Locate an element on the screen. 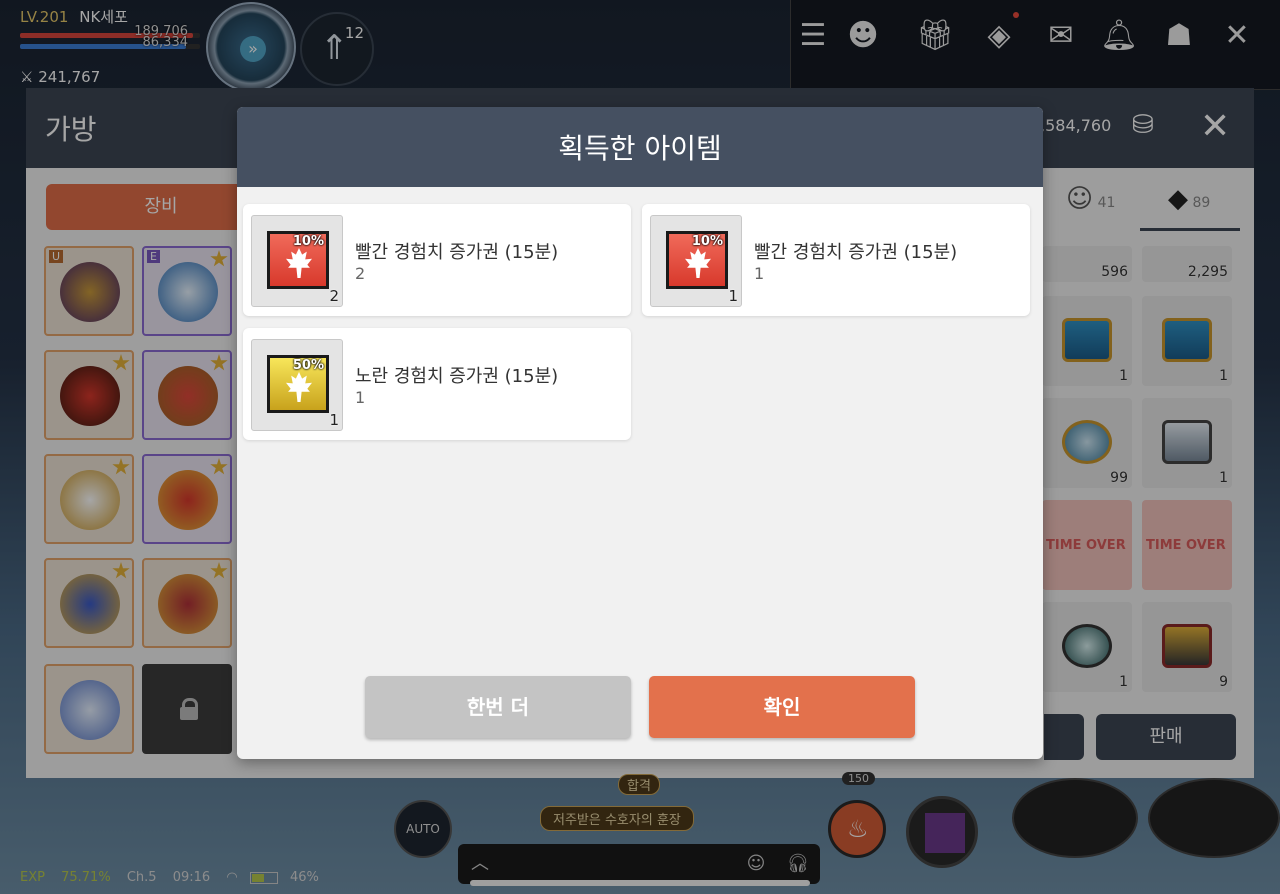 The width and height of the screenshot is (1280, 894). yellow-exp-ticket-icon: 50% is located at coordinates (298, 384).